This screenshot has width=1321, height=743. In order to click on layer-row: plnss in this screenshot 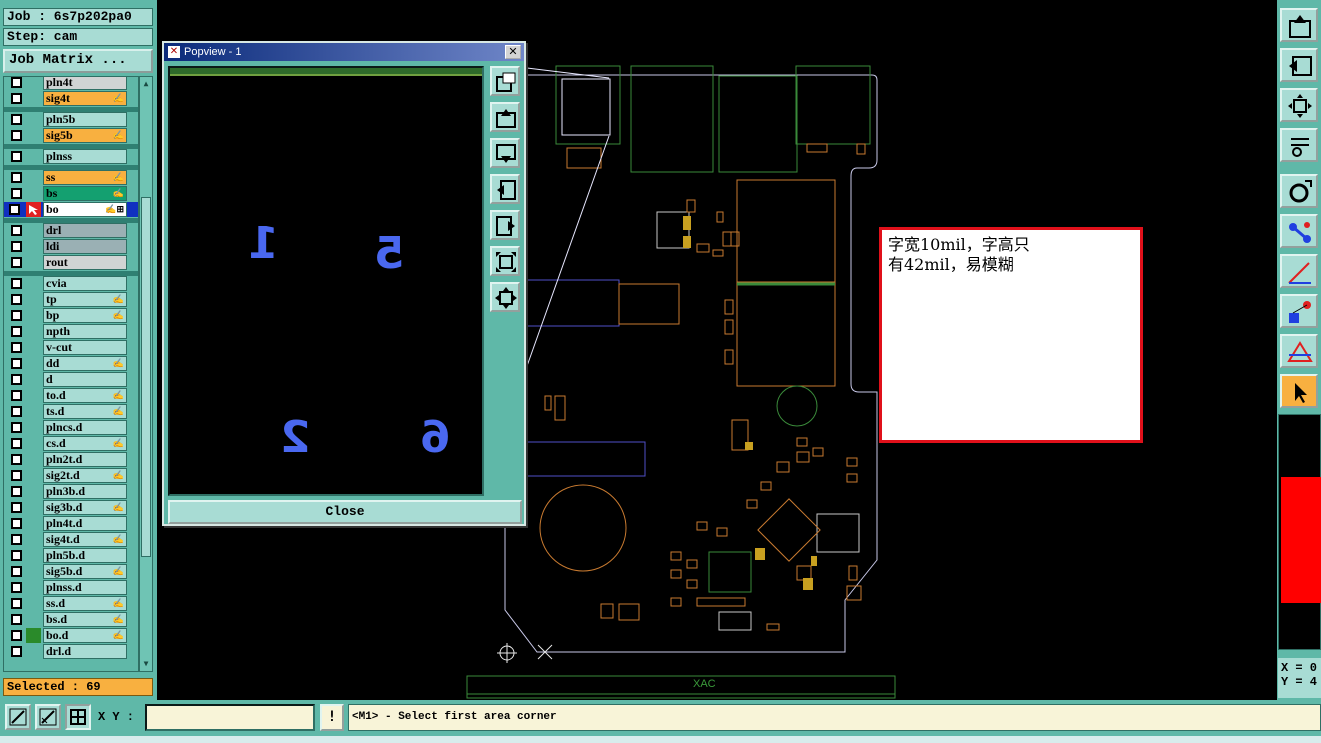, I will do `click(71, 156)`.